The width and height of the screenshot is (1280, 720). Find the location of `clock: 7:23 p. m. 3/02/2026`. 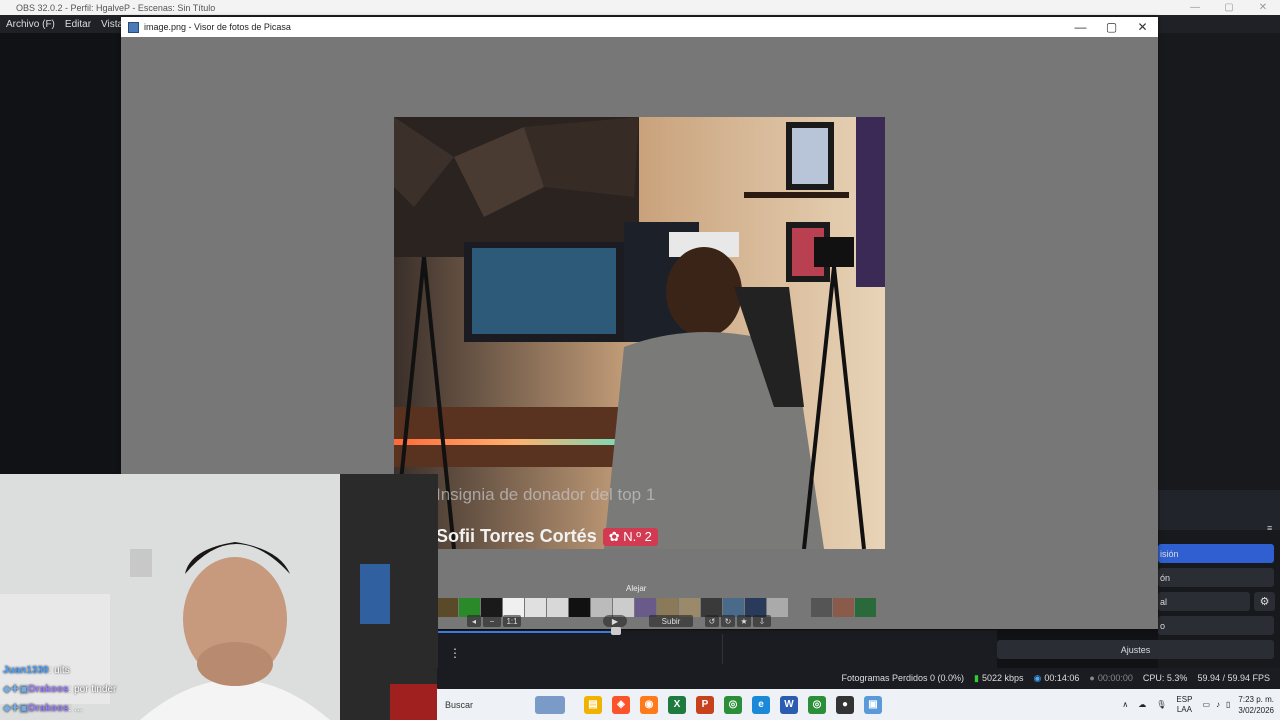

clock: 7:23 p. m. 3/02/2026 is located at coordinates (1256, 705).